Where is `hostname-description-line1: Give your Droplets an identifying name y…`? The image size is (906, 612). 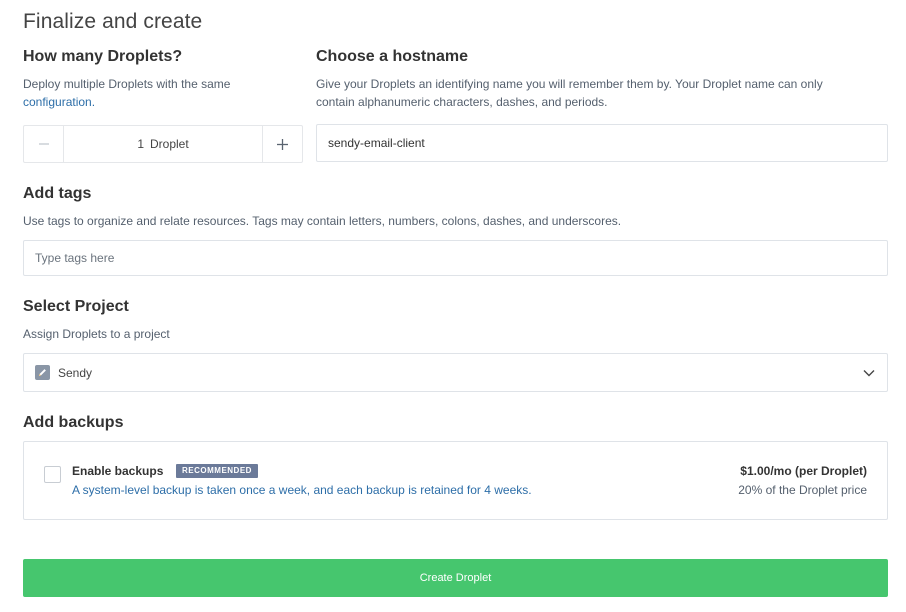
hostname-description-line1: Give your Droplets an identifying name y… is located at coordinates (569, 84).